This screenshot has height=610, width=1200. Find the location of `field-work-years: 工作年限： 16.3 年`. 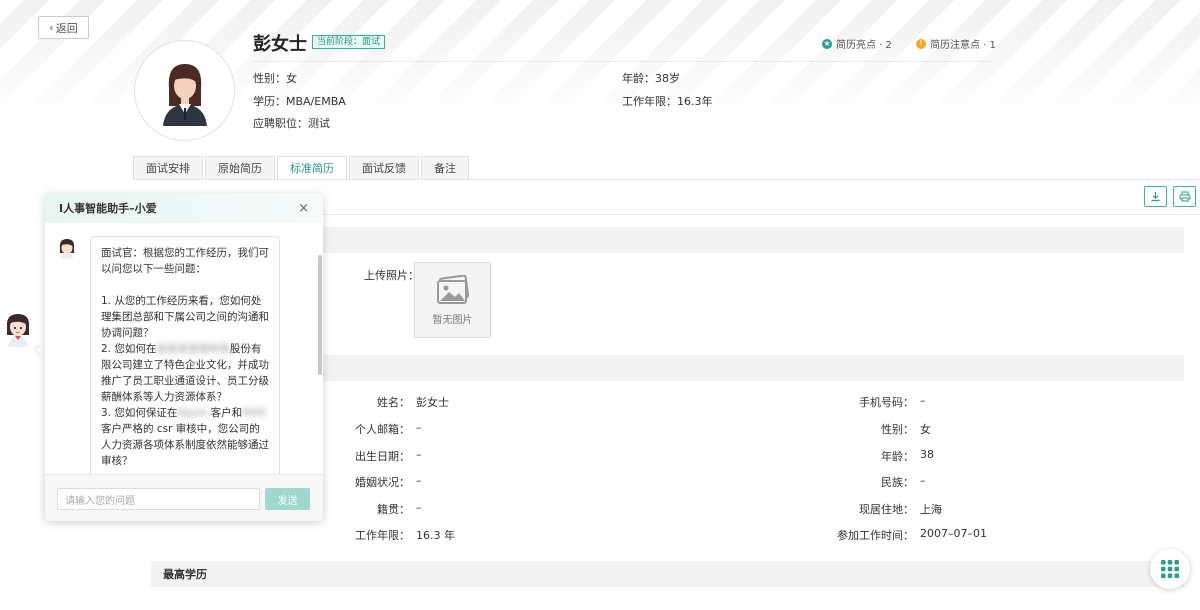

field-work-years: 工作年限： 16.3 年 is located at coordinates (392, 535).